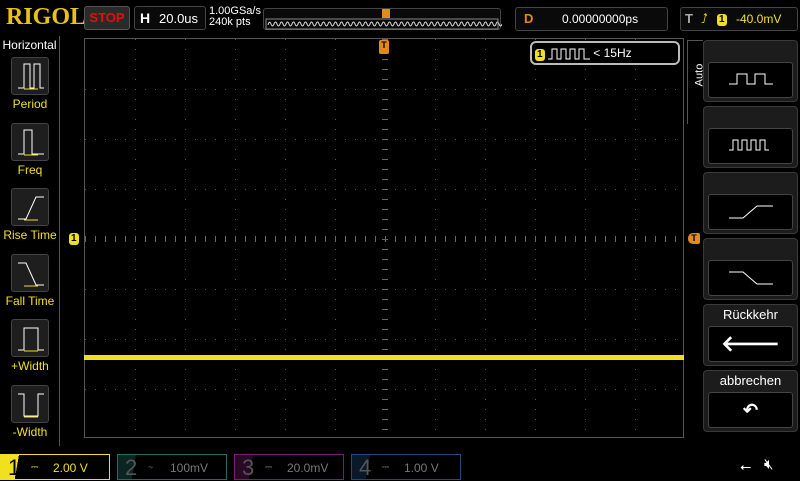 The image size is (800, 481). Describe the element at coordinates (189, 468) in the screenshot. I see `channel-scale: 100mV` at that location.